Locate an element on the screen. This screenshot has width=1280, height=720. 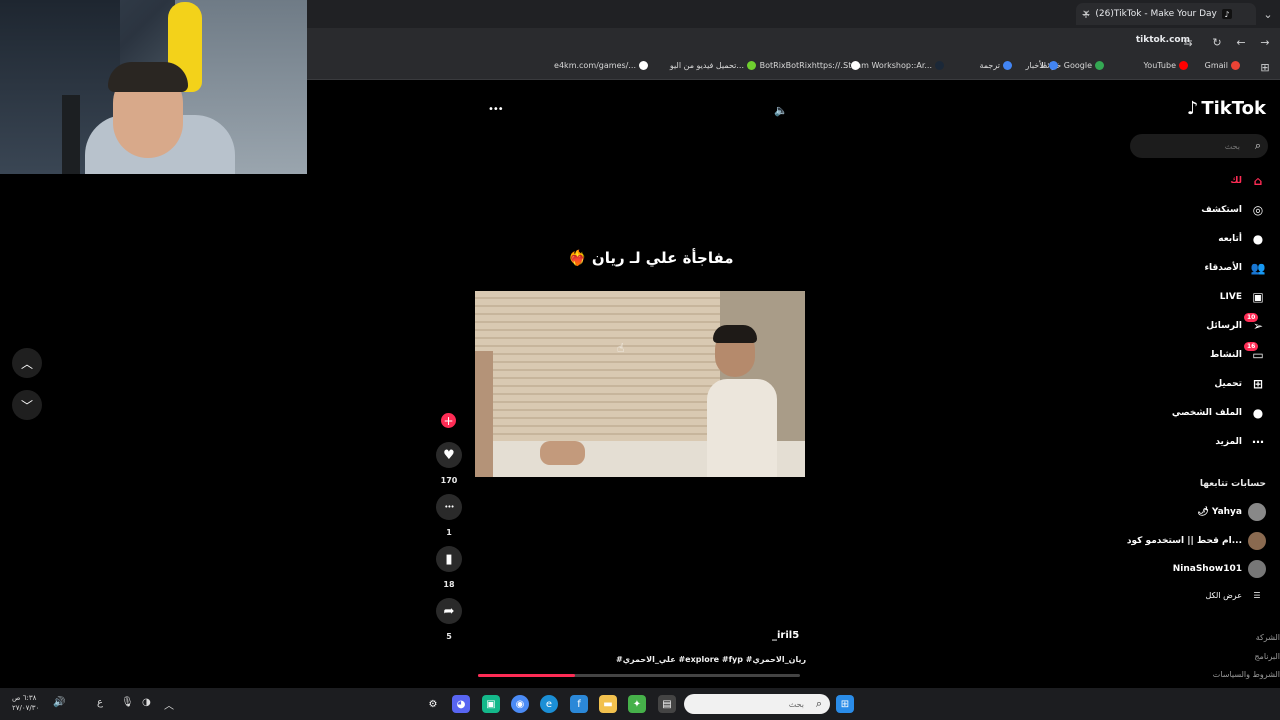
like-icon: ♥ is located at coordinates (449, 455).